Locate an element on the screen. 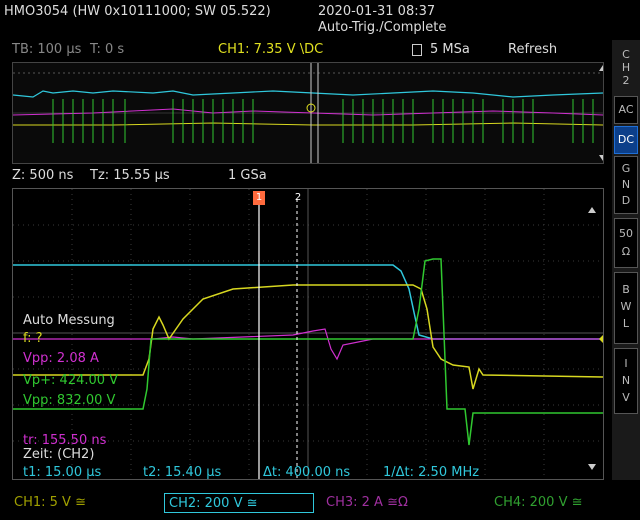 This screenshot has width=640, height=520. overview-ch1-trace is located at coordinates (308, 124).